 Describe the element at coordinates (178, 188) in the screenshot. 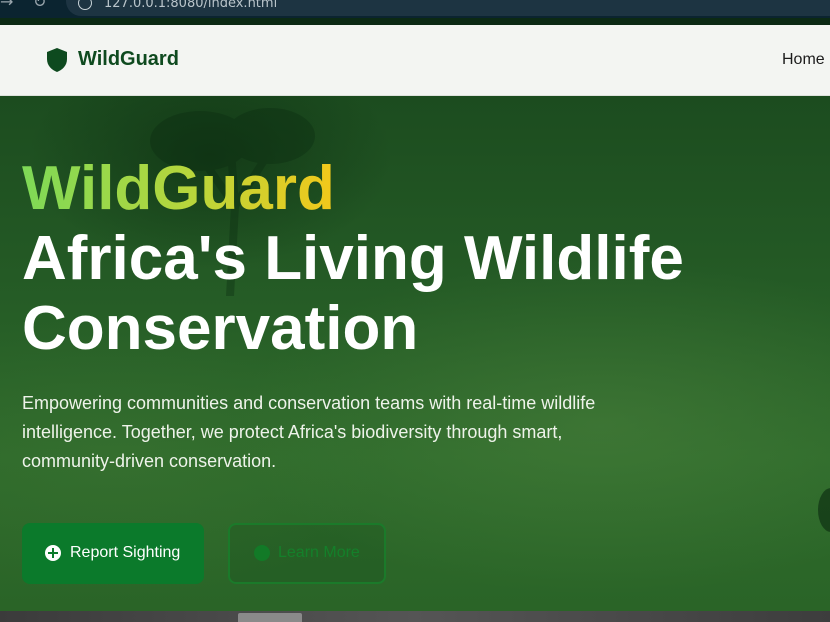

I see `hero-brand-heading: WildGuard` at that location.